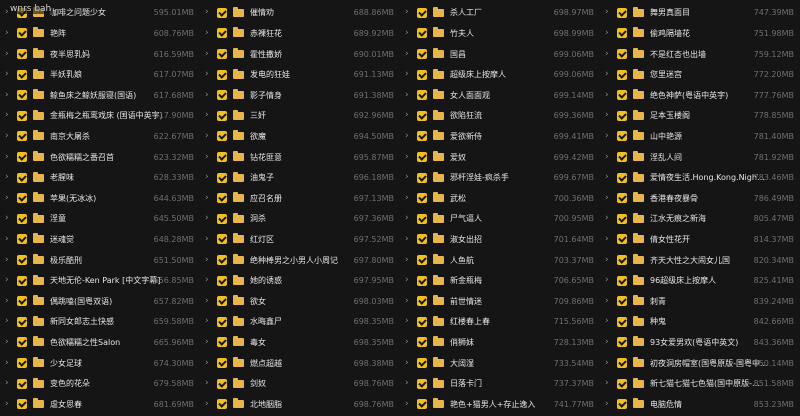  Describe the element at coordinates (500, 363) in the screenshot. I see `folder-row: › 大阔湿 733.54MB` at that location.